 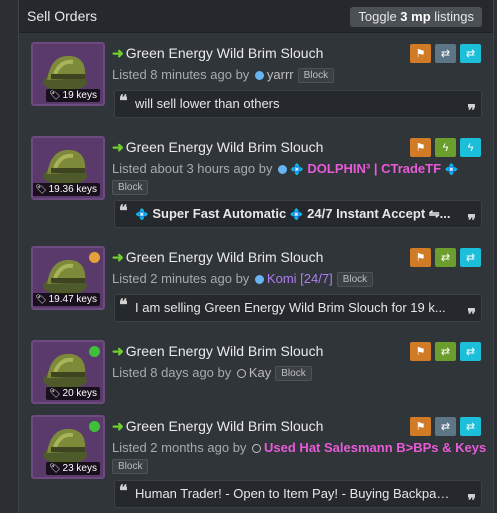 What do you see at coordinates (73, 95) in the screenshot?
I see `price-tag: 🏷 19 keys` at bounding box center [73, 95].